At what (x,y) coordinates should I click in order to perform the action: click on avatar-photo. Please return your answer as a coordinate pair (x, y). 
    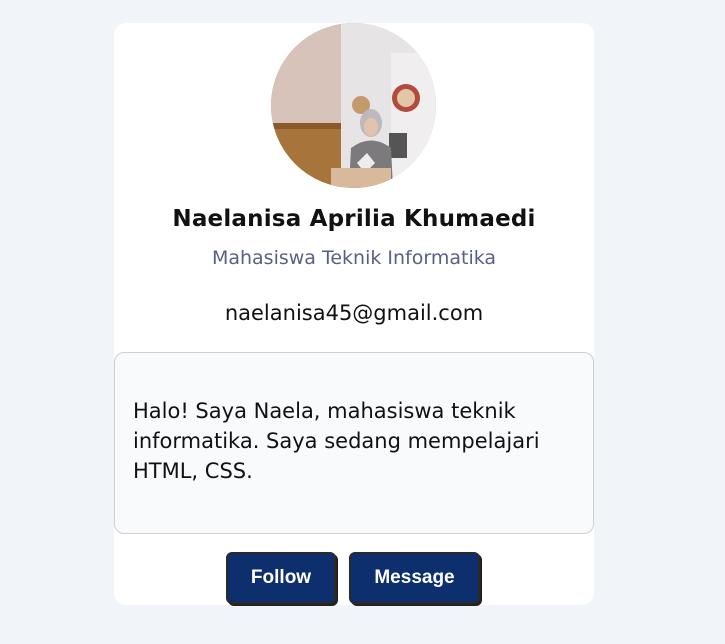
    Looking at the image, I should click on (353, 105).